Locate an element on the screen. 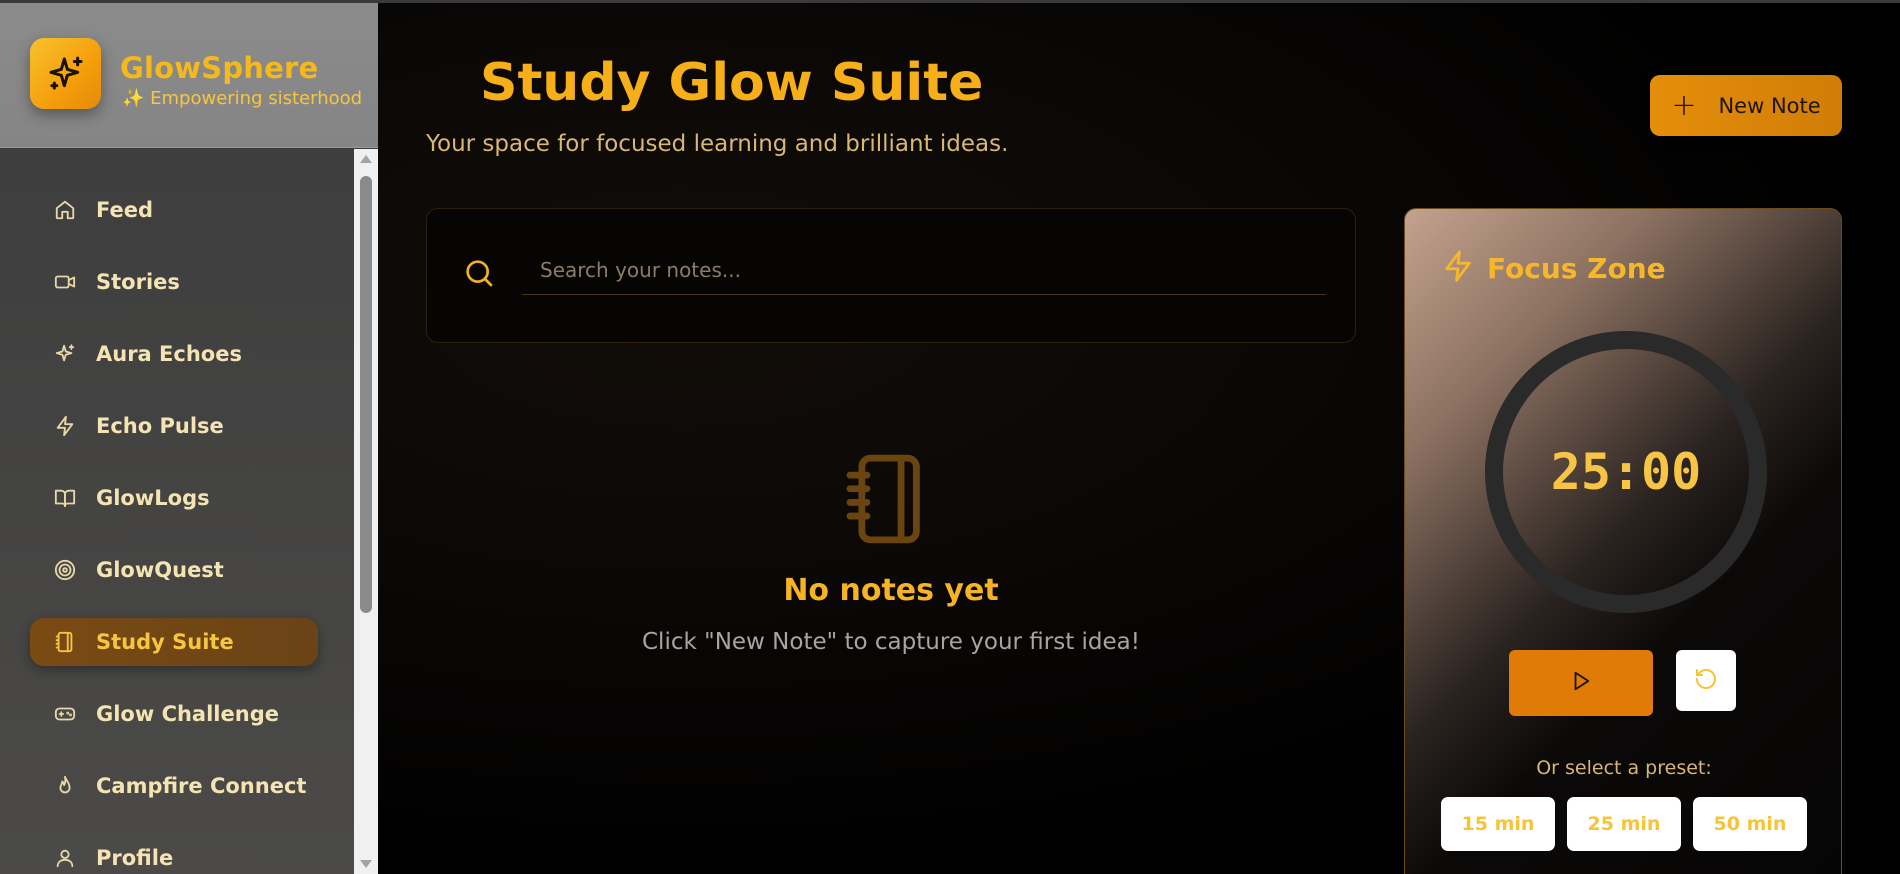  video-icon is located at coordinates (65, 282).